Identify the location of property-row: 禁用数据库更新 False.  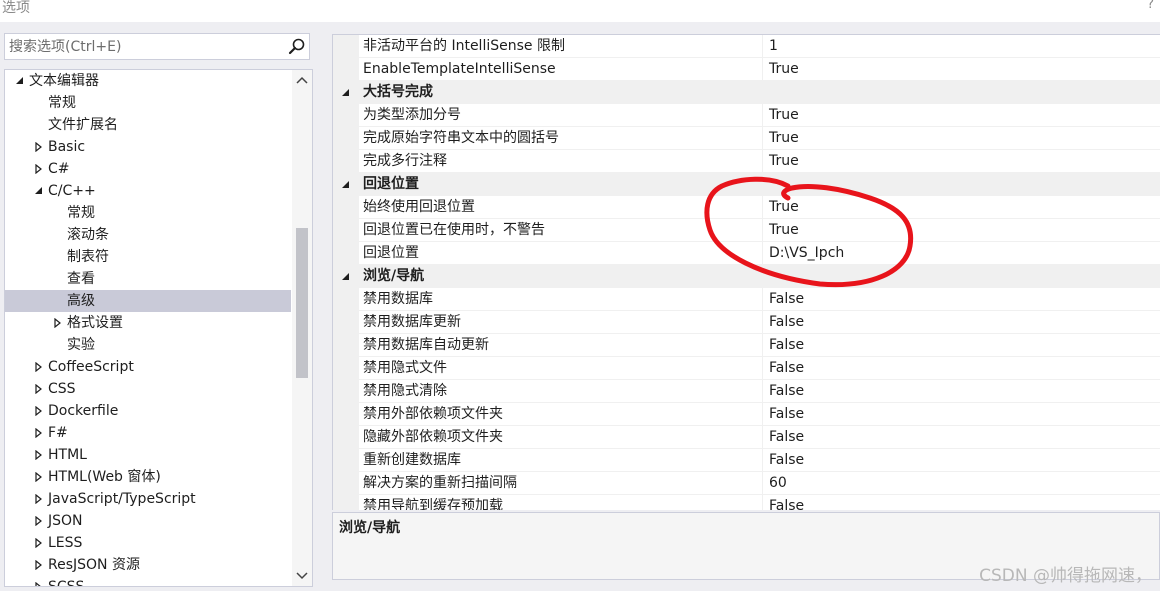
(746, 322).